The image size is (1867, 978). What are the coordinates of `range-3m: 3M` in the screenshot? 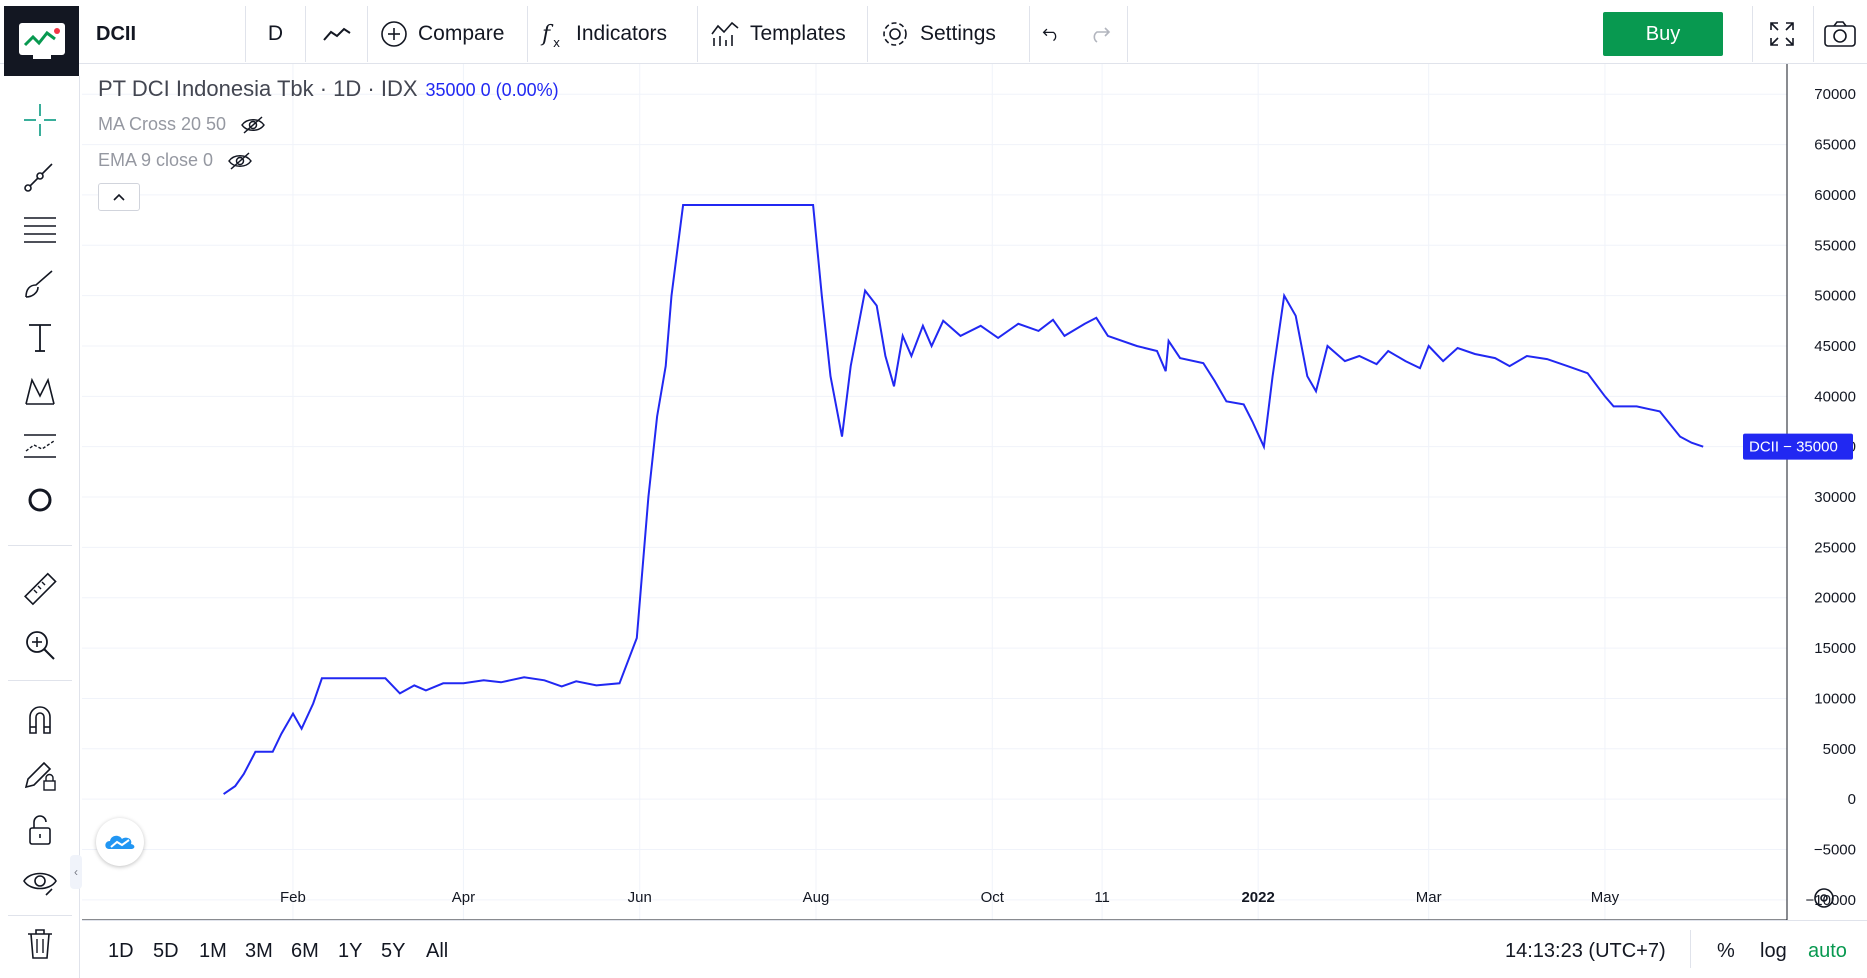 It's located at (259, 951).